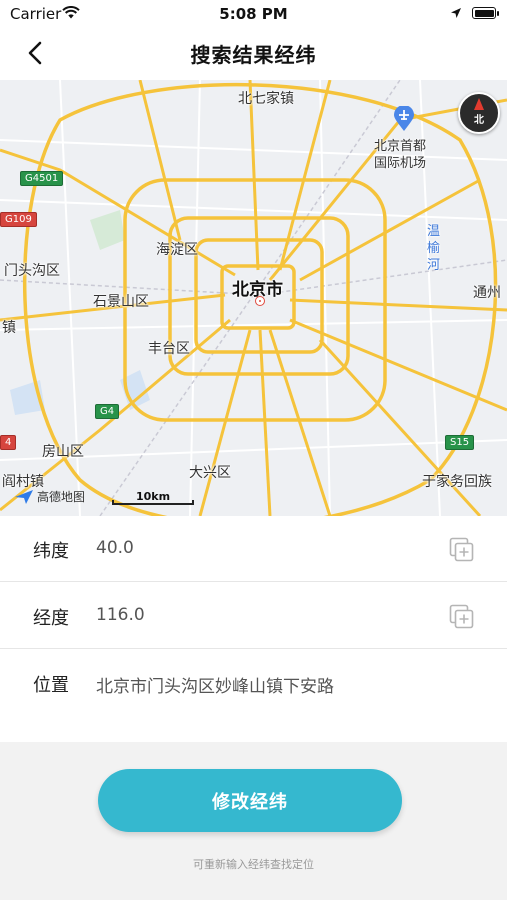 The width and height of the screenshot is (507, 900). What do you see at coordinates (61, 497) in the screenshot?
I see `amap-logo-text: 高德地图` at bounding box center [61, 497].